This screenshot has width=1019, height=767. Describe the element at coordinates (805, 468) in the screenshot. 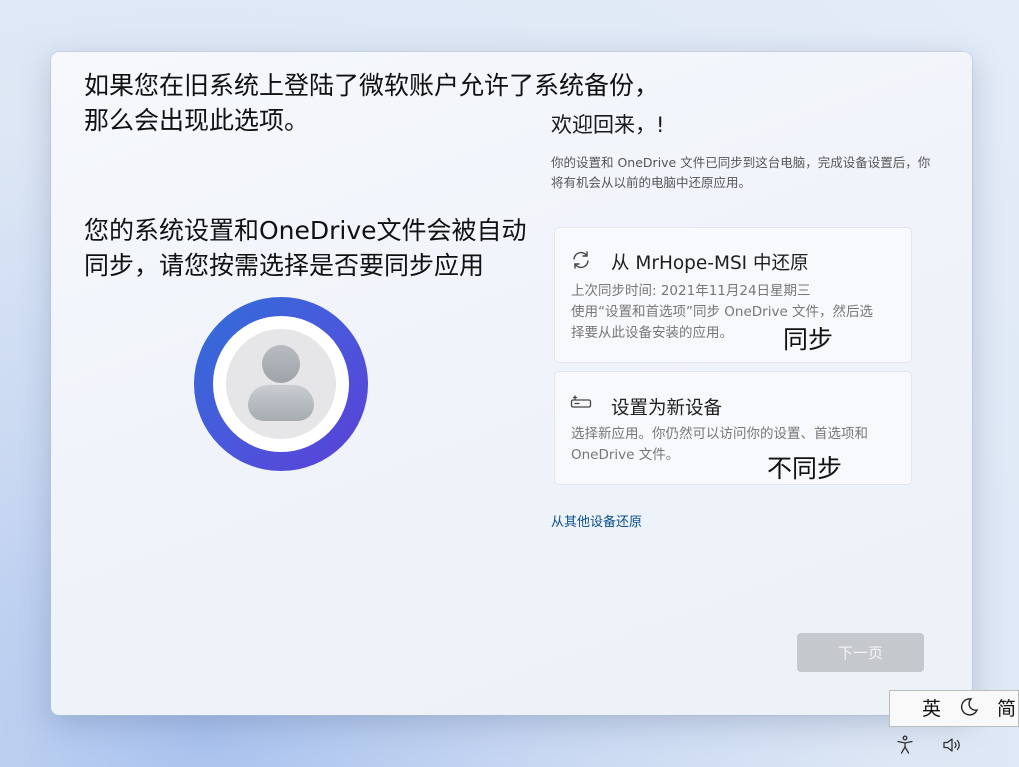

I see `annotation-nosync-label: 不同步` at that location.